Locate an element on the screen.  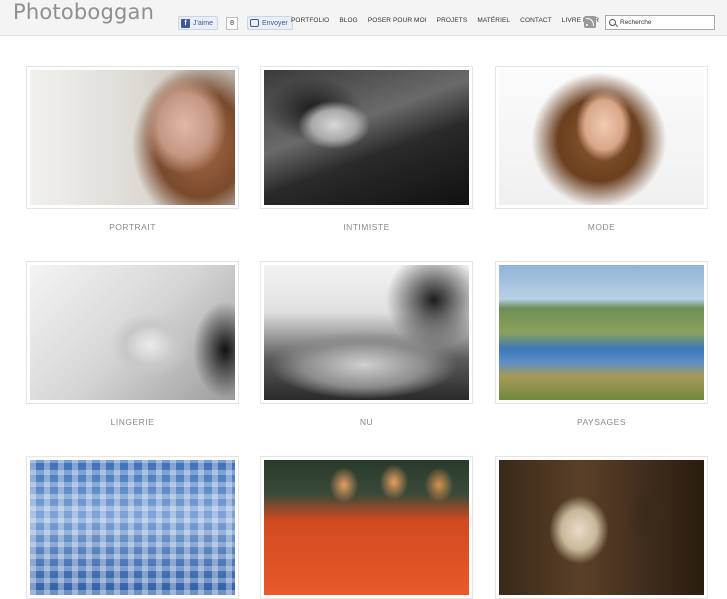
facebook-like-button: f J'aime is located at coordinates (198, 23).